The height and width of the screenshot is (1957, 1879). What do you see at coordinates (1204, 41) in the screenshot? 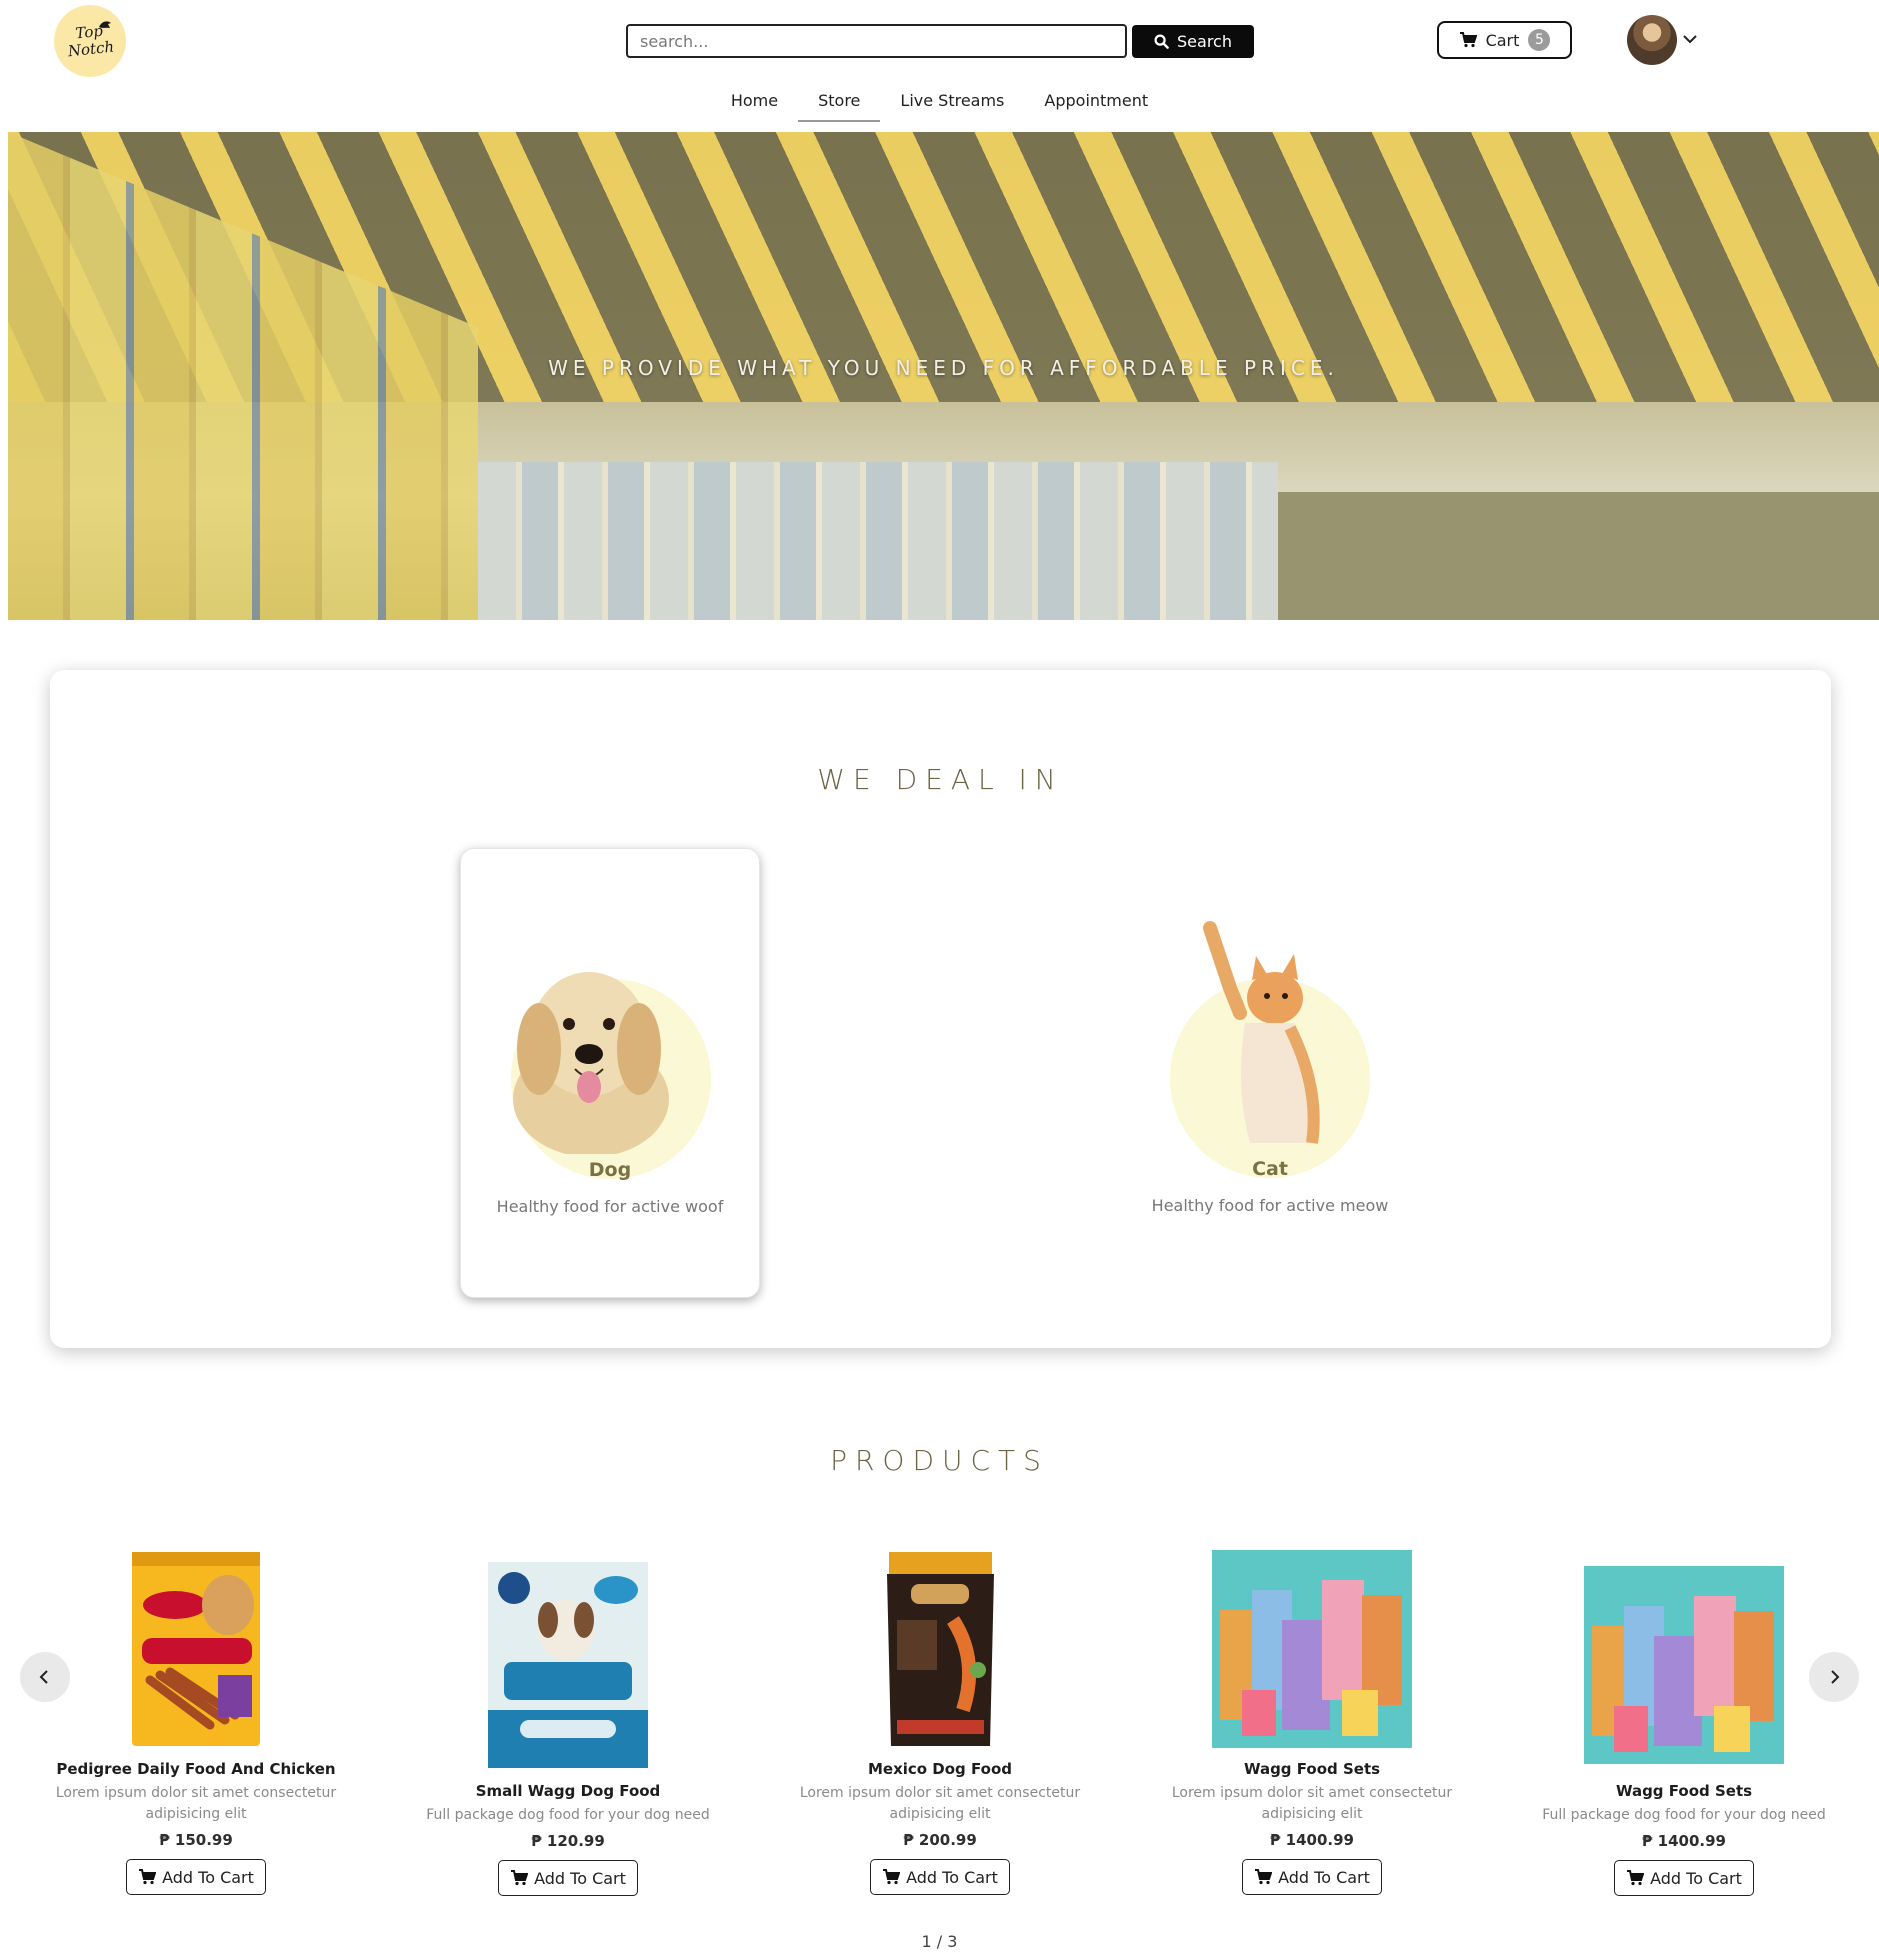
I see `search-button-label: Search` at bounding box center [1204, 41].